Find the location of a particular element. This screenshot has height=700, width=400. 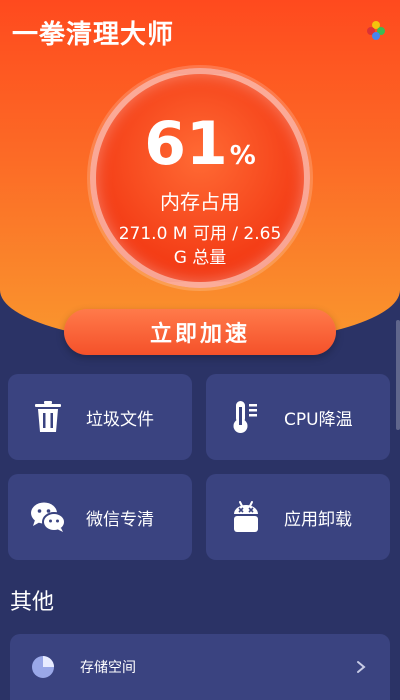

wechat-clean-card: 微信专清 is located at coordinates (100, 517).